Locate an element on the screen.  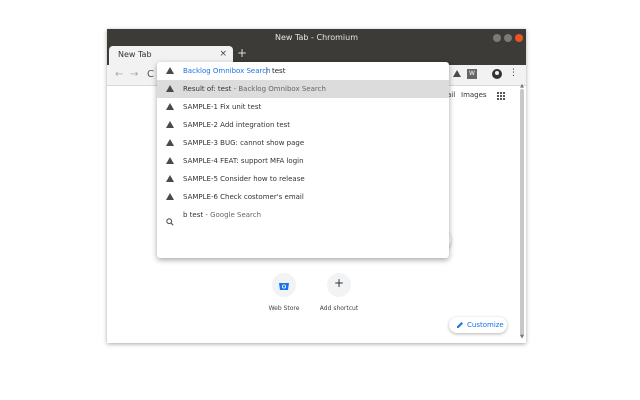
suggestion-text: SAMPLE-1 Fix unit test is located at coordinates (222, 107).